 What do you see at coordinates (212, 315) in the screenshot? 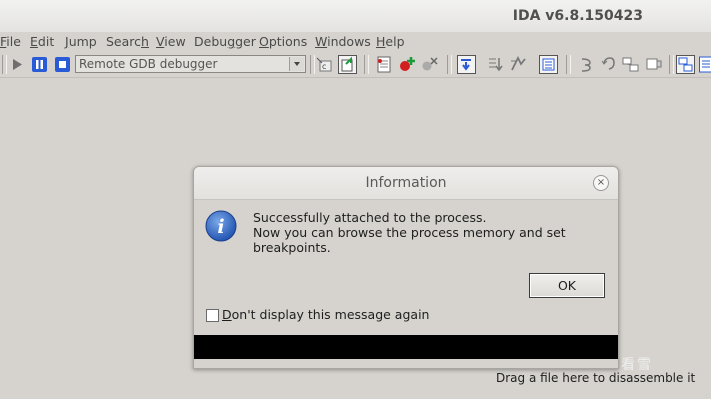
I see `dont-display-checkbox` at bounding box center [212, 315].